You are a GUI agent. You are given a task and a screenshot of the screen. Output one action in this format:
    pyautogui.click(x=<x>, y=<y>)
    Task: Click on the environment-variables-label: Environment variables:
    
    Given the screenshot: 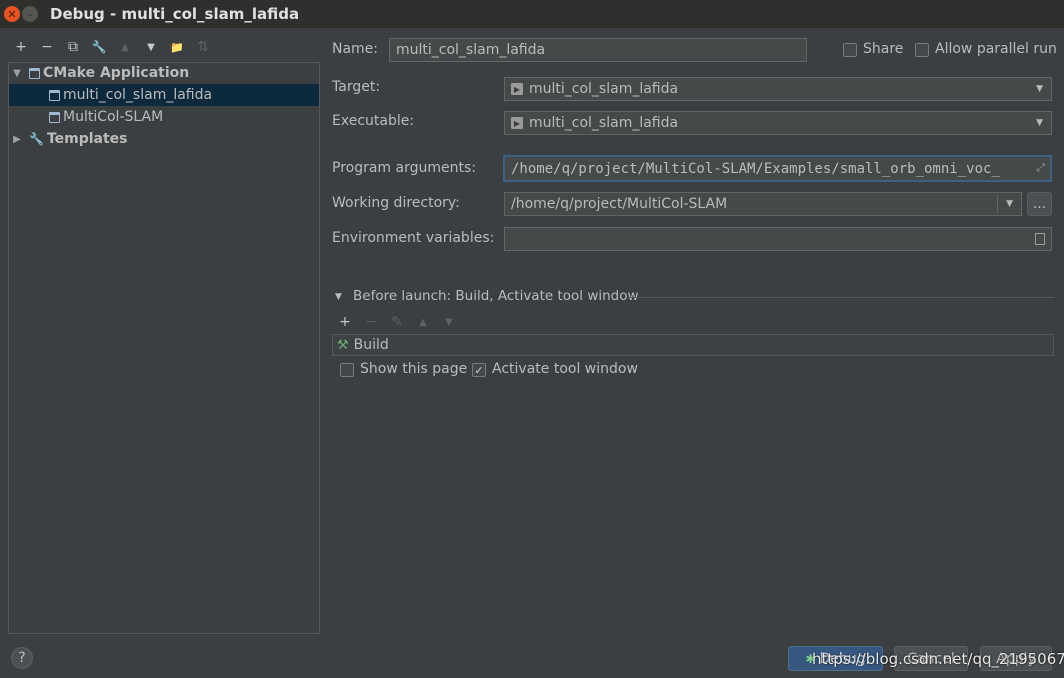 What is the action you would take?
    pyautogui.click(x=413, y=238)
    